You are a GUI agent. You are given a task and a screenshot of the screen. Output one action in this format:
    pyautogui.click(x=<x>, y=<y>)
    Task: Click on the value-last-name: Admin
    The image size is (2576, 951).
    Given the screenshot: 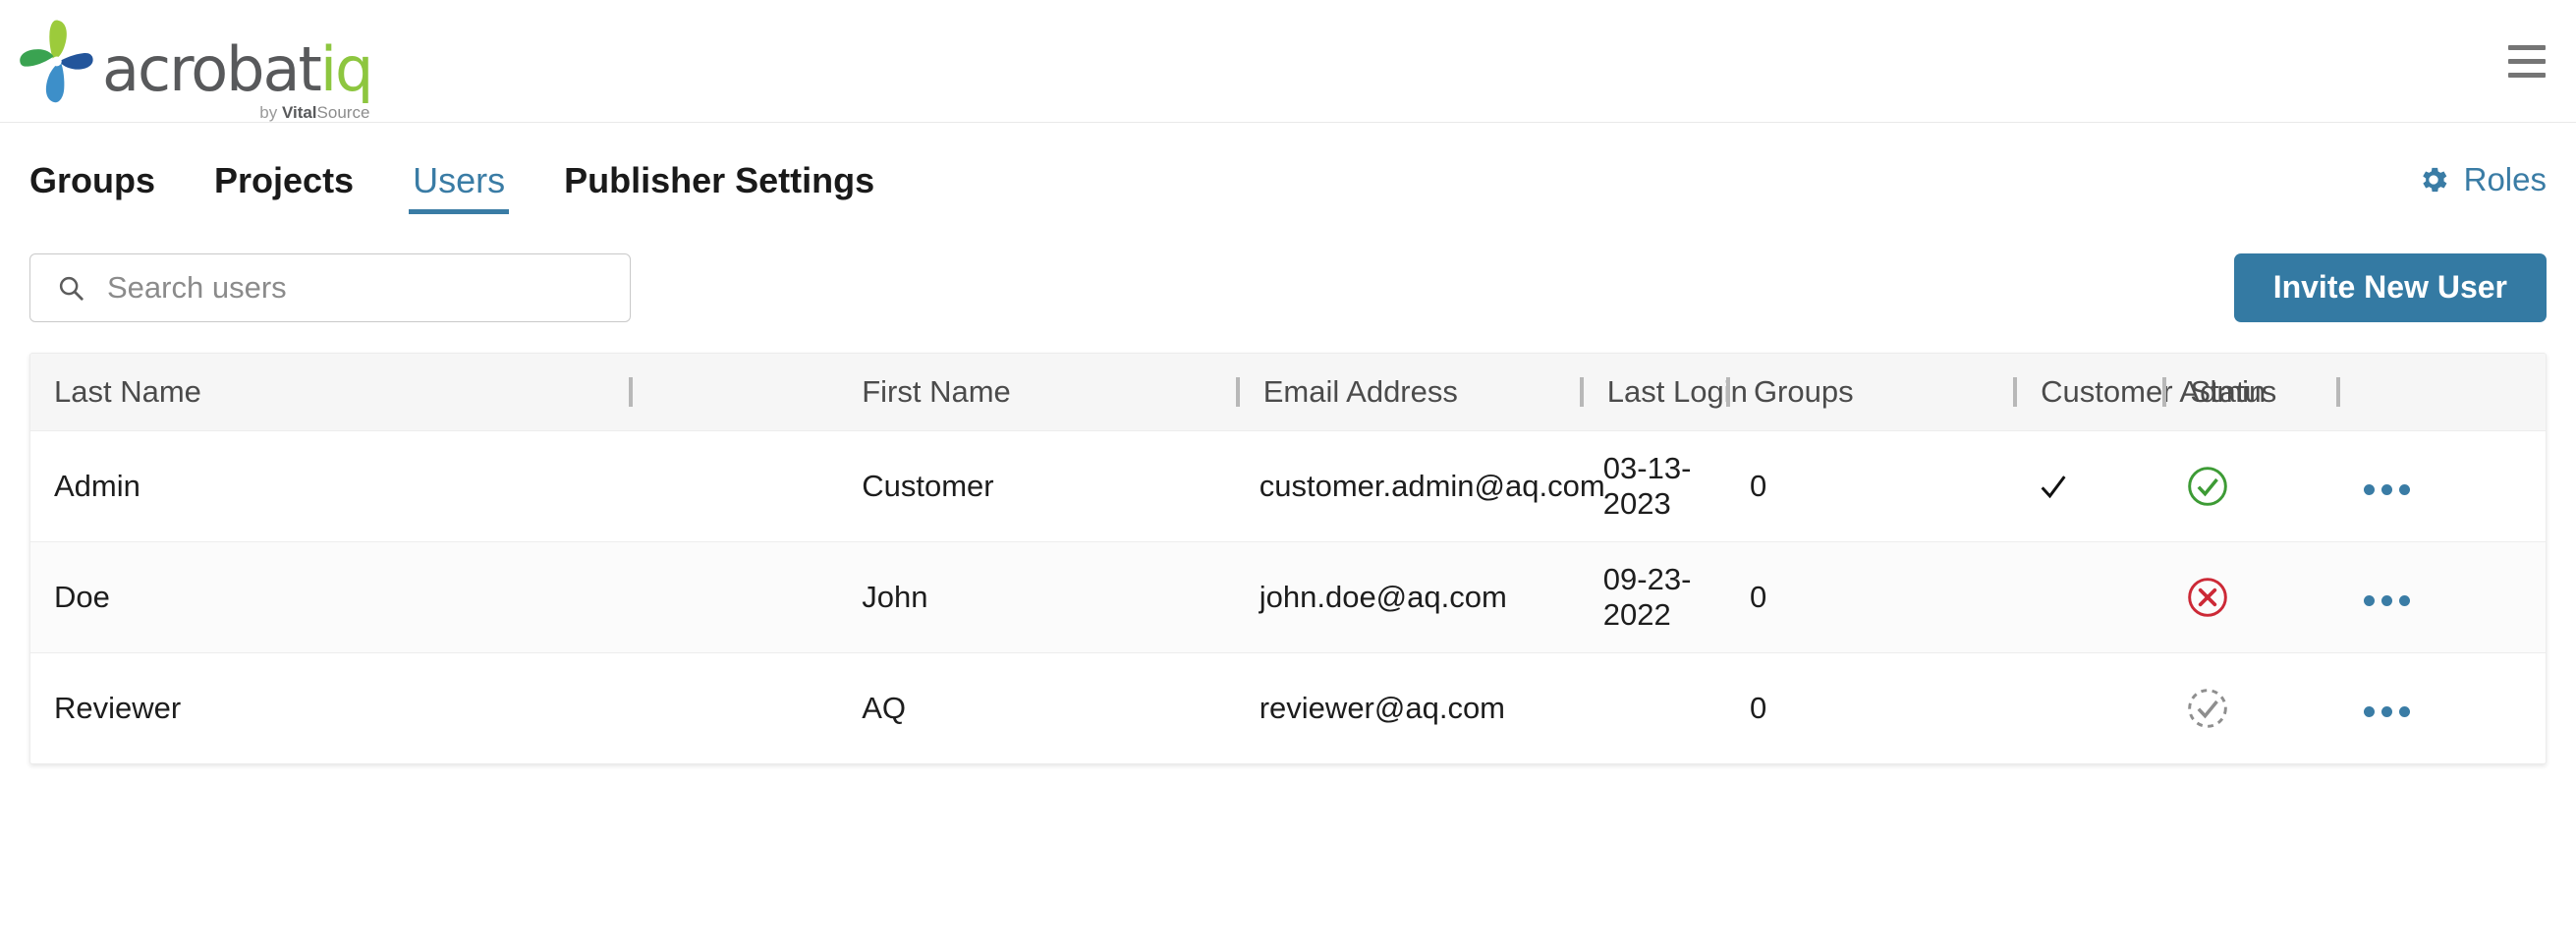 What is the action you would take?
    pyautogui.click(x=97, y=486)
    